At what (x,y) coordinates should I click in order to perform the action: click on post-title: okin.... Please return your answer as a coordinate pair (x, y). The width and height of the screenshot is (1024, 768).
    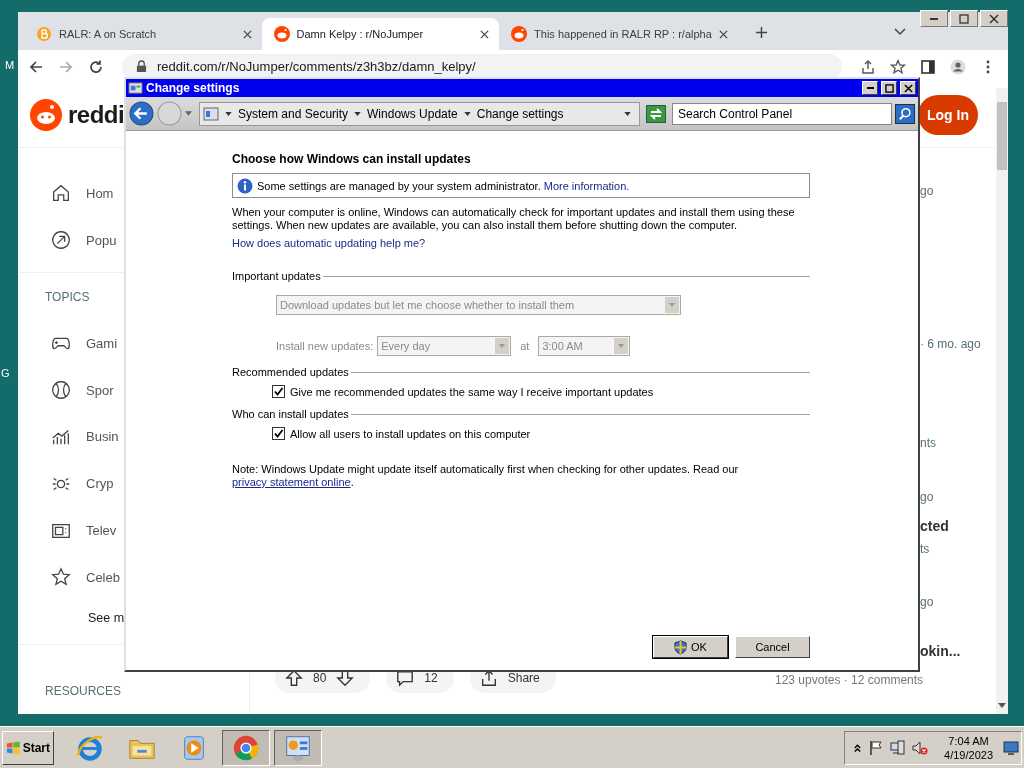
    Looking at the image, I should click on (940, 651).